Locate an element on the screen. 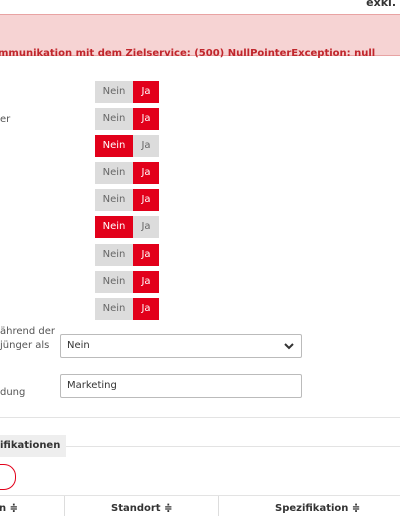  toggle-row-8: Nein Ja is located at coordinates (127, 255).